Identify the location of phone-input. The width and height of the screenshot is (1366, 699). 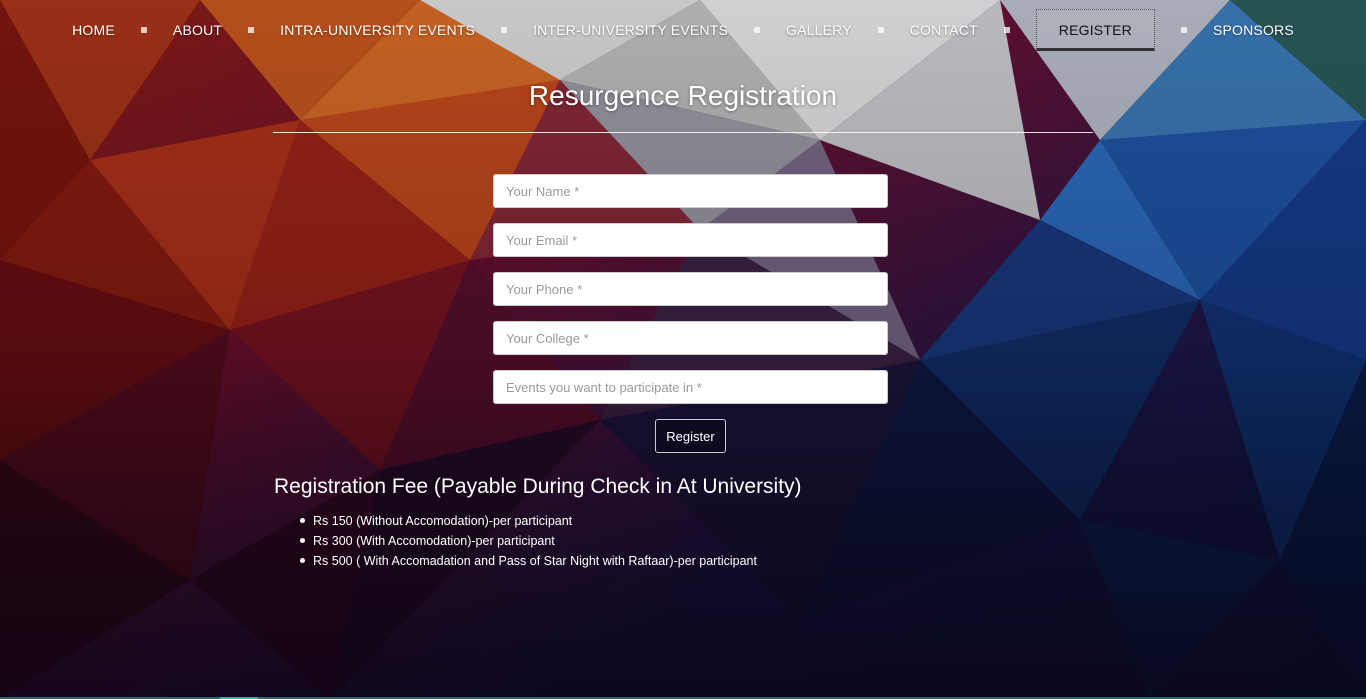
(690, 289).